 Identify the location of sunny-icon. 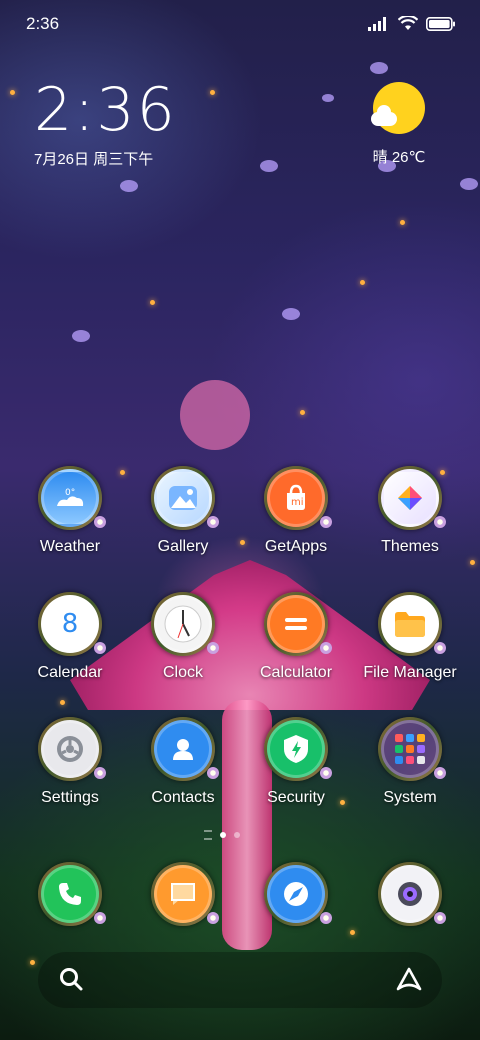
(398, 108).